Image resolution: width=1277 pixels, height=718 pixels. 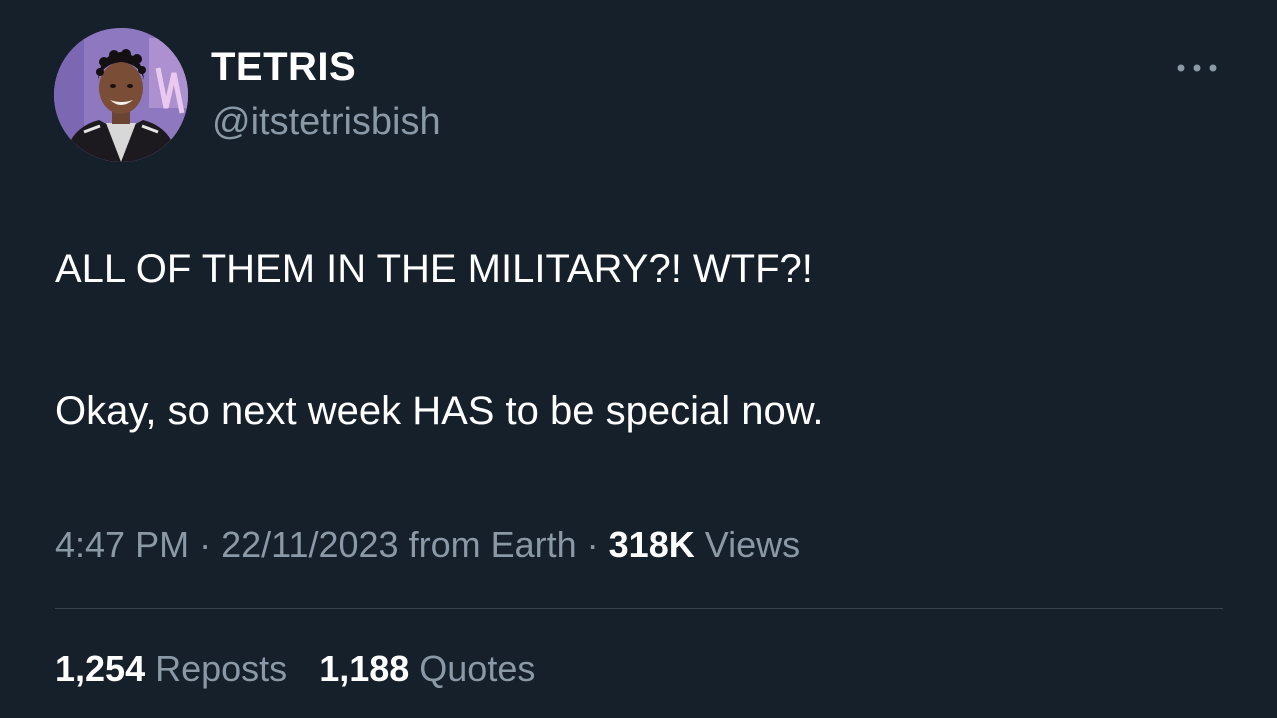 What do you see at coordinates (326, 122) in the screenshot?
I see `author-handle: @itstetrisbish` at bounding box center [326, 122].